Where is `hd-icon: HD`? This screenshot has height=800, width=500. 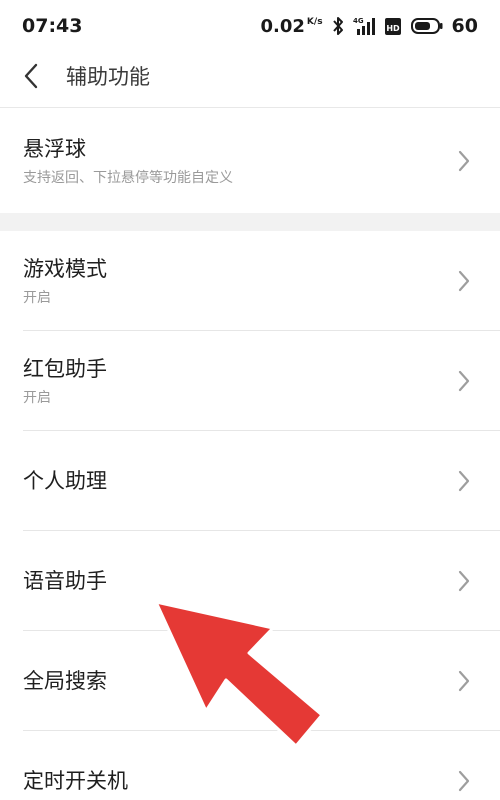
hd-icon: HD is located at coordinates (393, 26).